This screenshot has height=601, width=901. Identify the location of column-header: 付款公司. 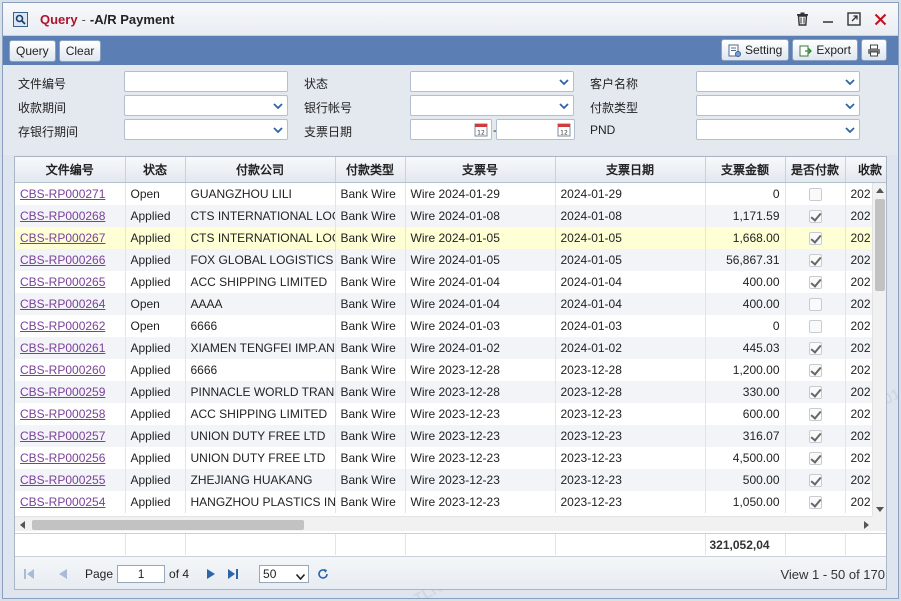
(260, 170).